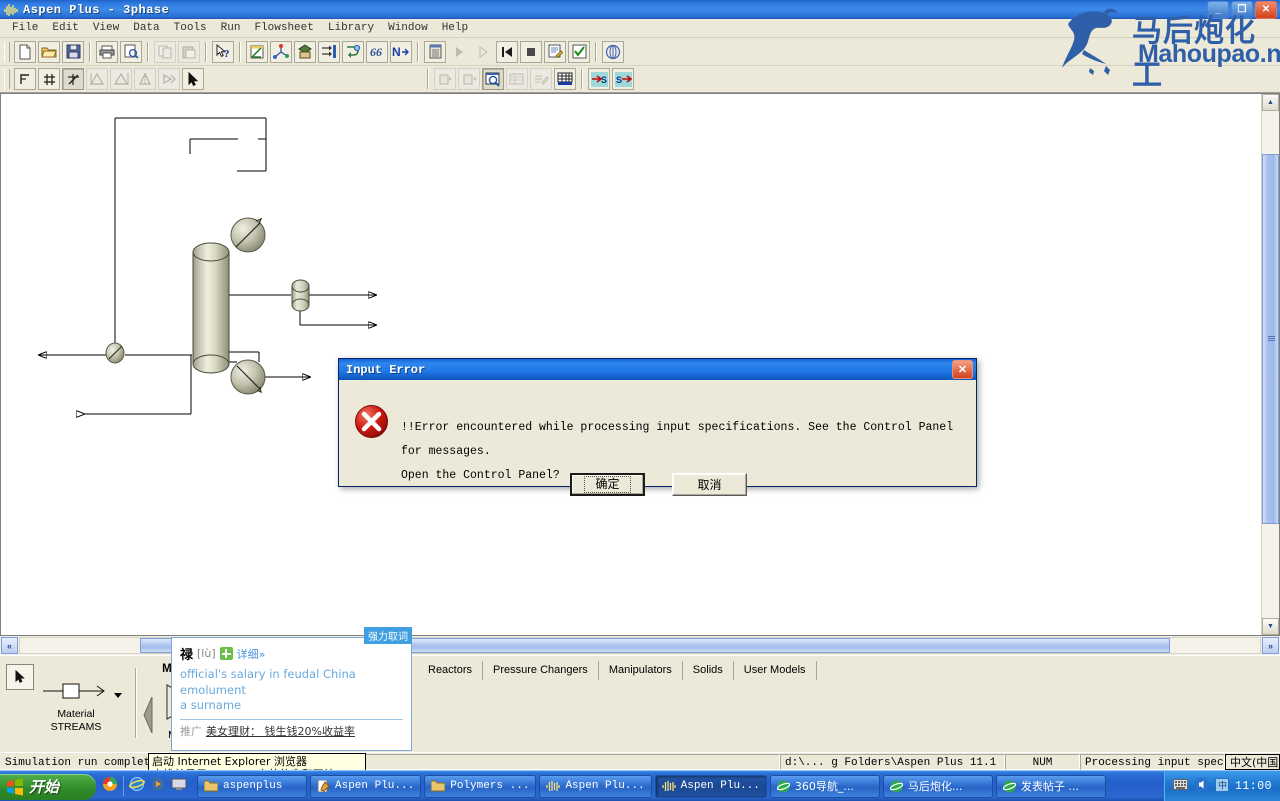 The image size is (1280, 801). Describe the element at coordinates (231, 28) in the screenshot. I see `menu-run: Run` at that location.